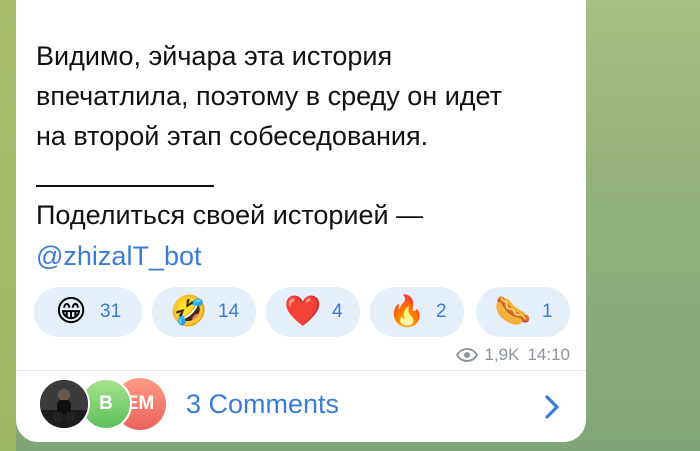  Describe the element at coordinates (467, 355) in the screenshot. I see `eye-icon` at that location.